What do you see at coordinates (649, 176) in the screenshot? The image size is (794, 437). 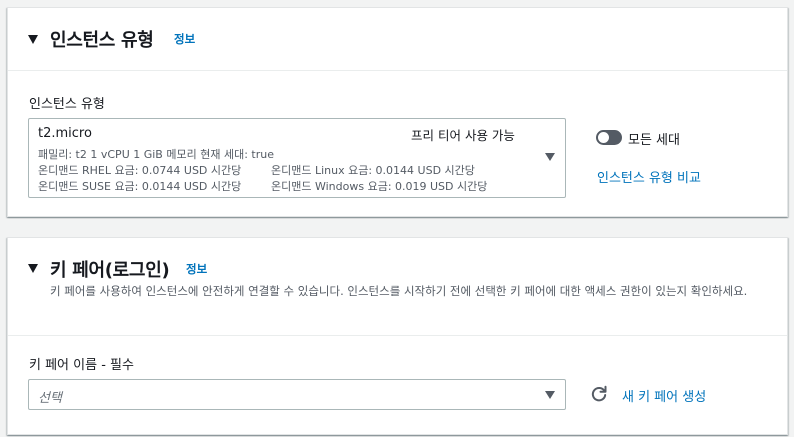 I see `compare-instance-types-link: 인스턴스 유형 비교` at bounding box center [649, 176].